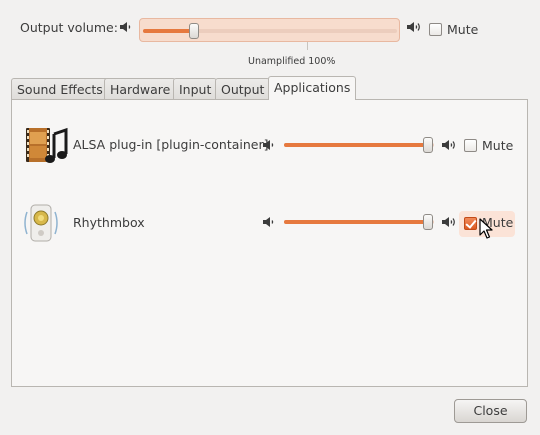 This screenshot has height=435, width=540. Describe the element at coordinates (109, 222) in the screenshot. I see `app-name-rhythmbox: Rhythmbox` at that location.